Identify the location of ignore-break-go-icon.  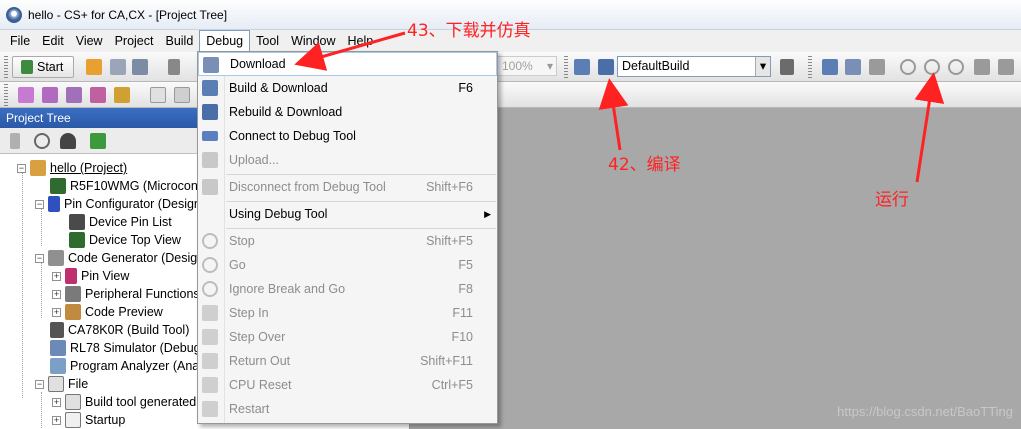
(956, 67).